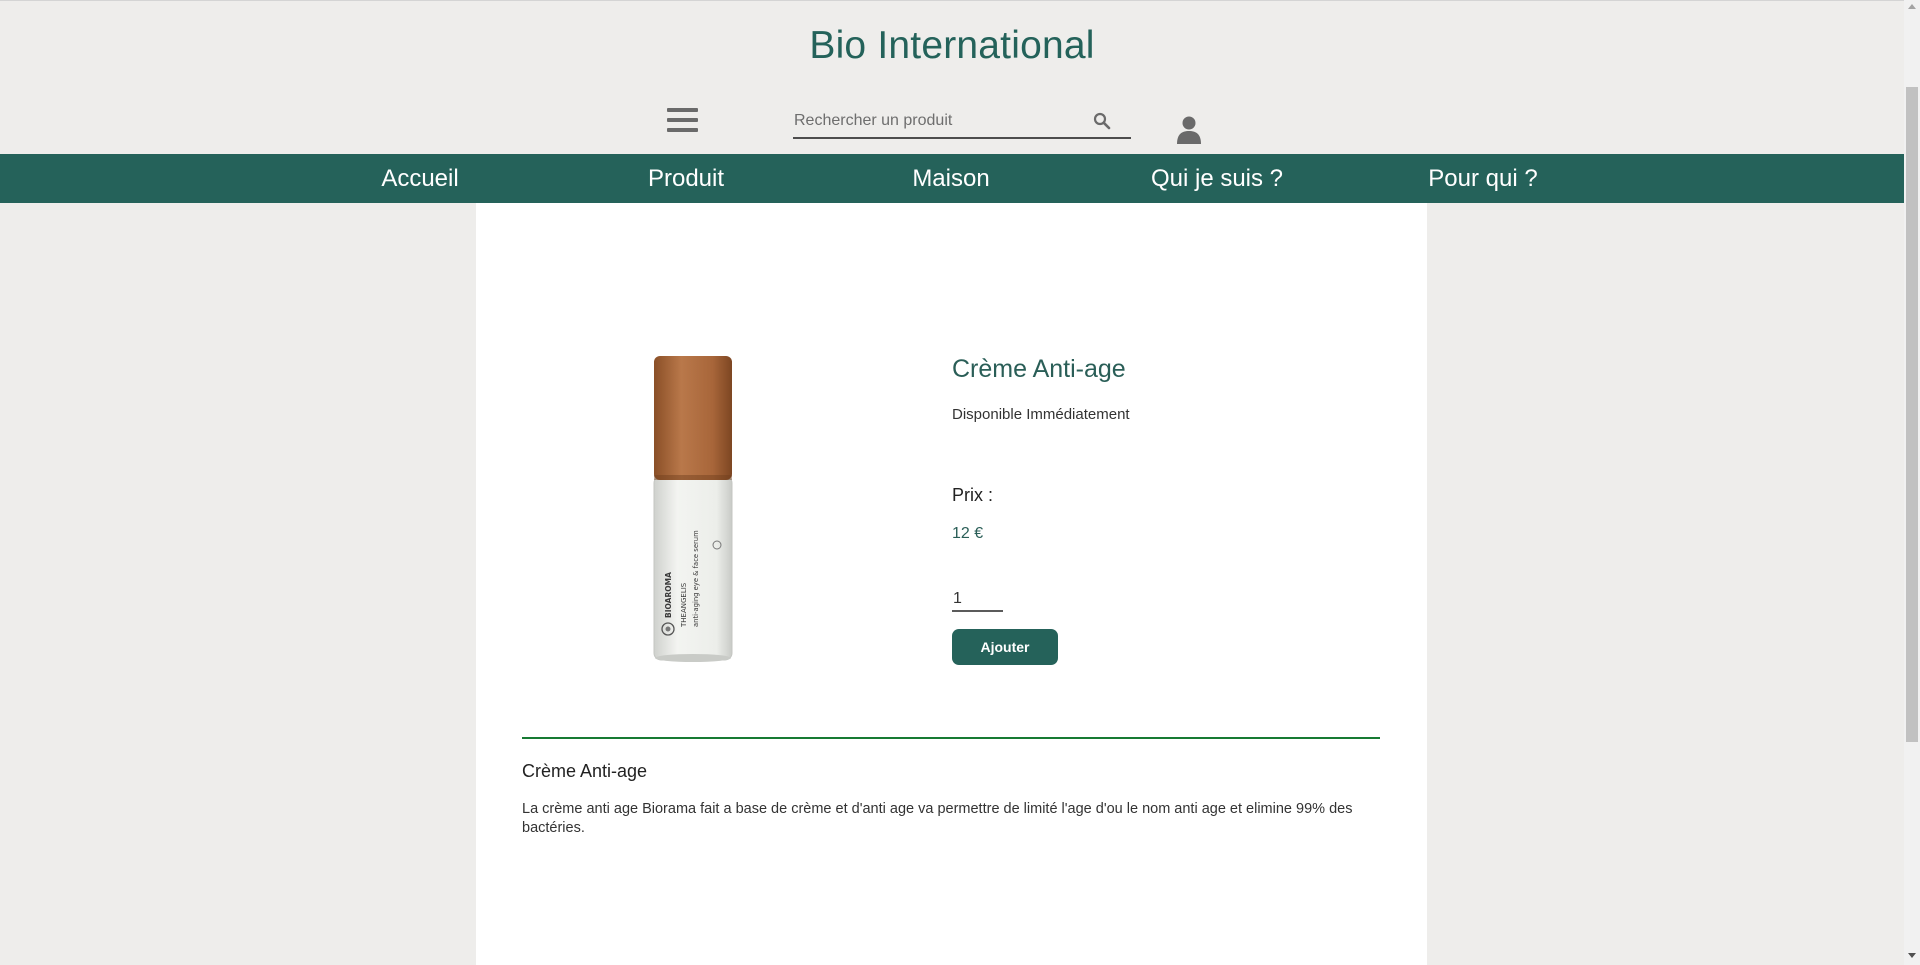  What do you see at coordinates (1912, 414) in the screenshot?
I see `scrollbar-thumb` at bounding box center [1912, 414].